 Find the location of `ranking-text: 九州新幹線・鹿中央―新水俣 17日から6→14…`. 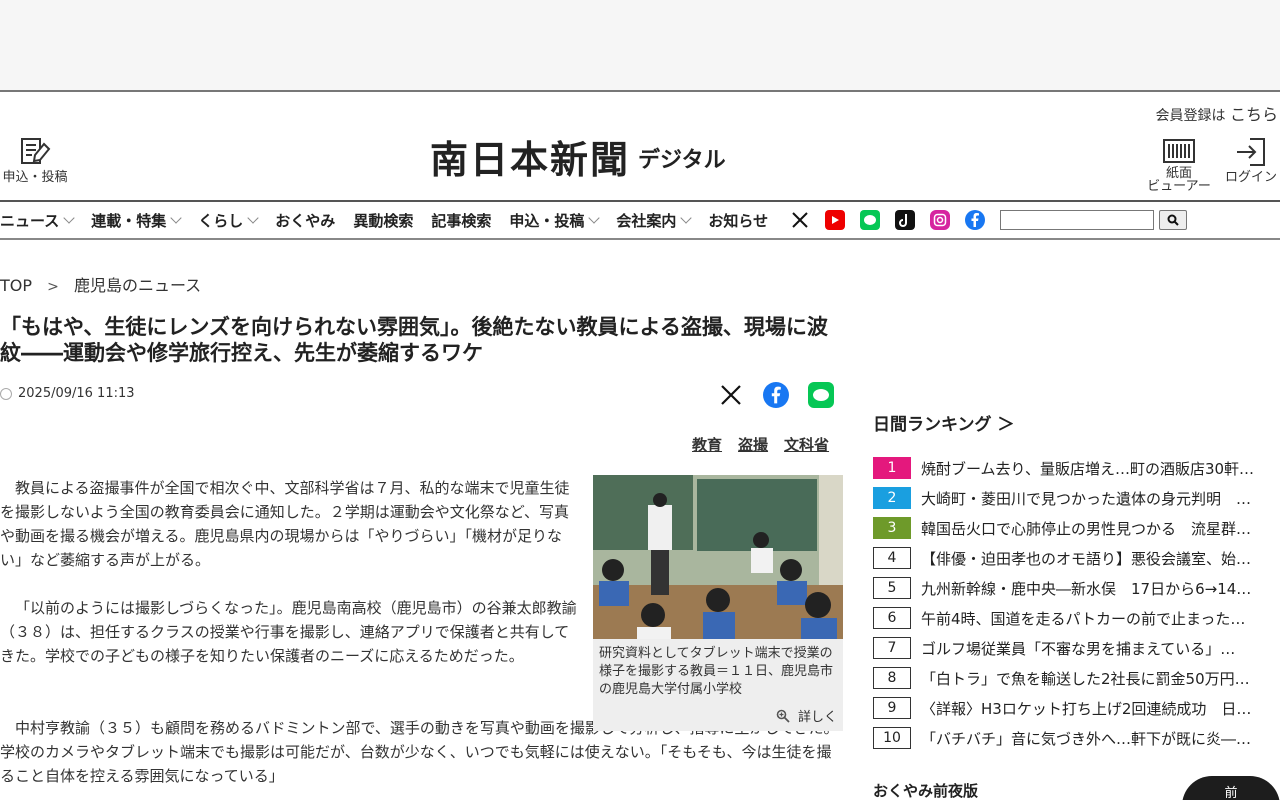

ranking-text: 九州新幹線・鹿中央―新水俣 17日から6→14… is located at coordinates (1086, 588).